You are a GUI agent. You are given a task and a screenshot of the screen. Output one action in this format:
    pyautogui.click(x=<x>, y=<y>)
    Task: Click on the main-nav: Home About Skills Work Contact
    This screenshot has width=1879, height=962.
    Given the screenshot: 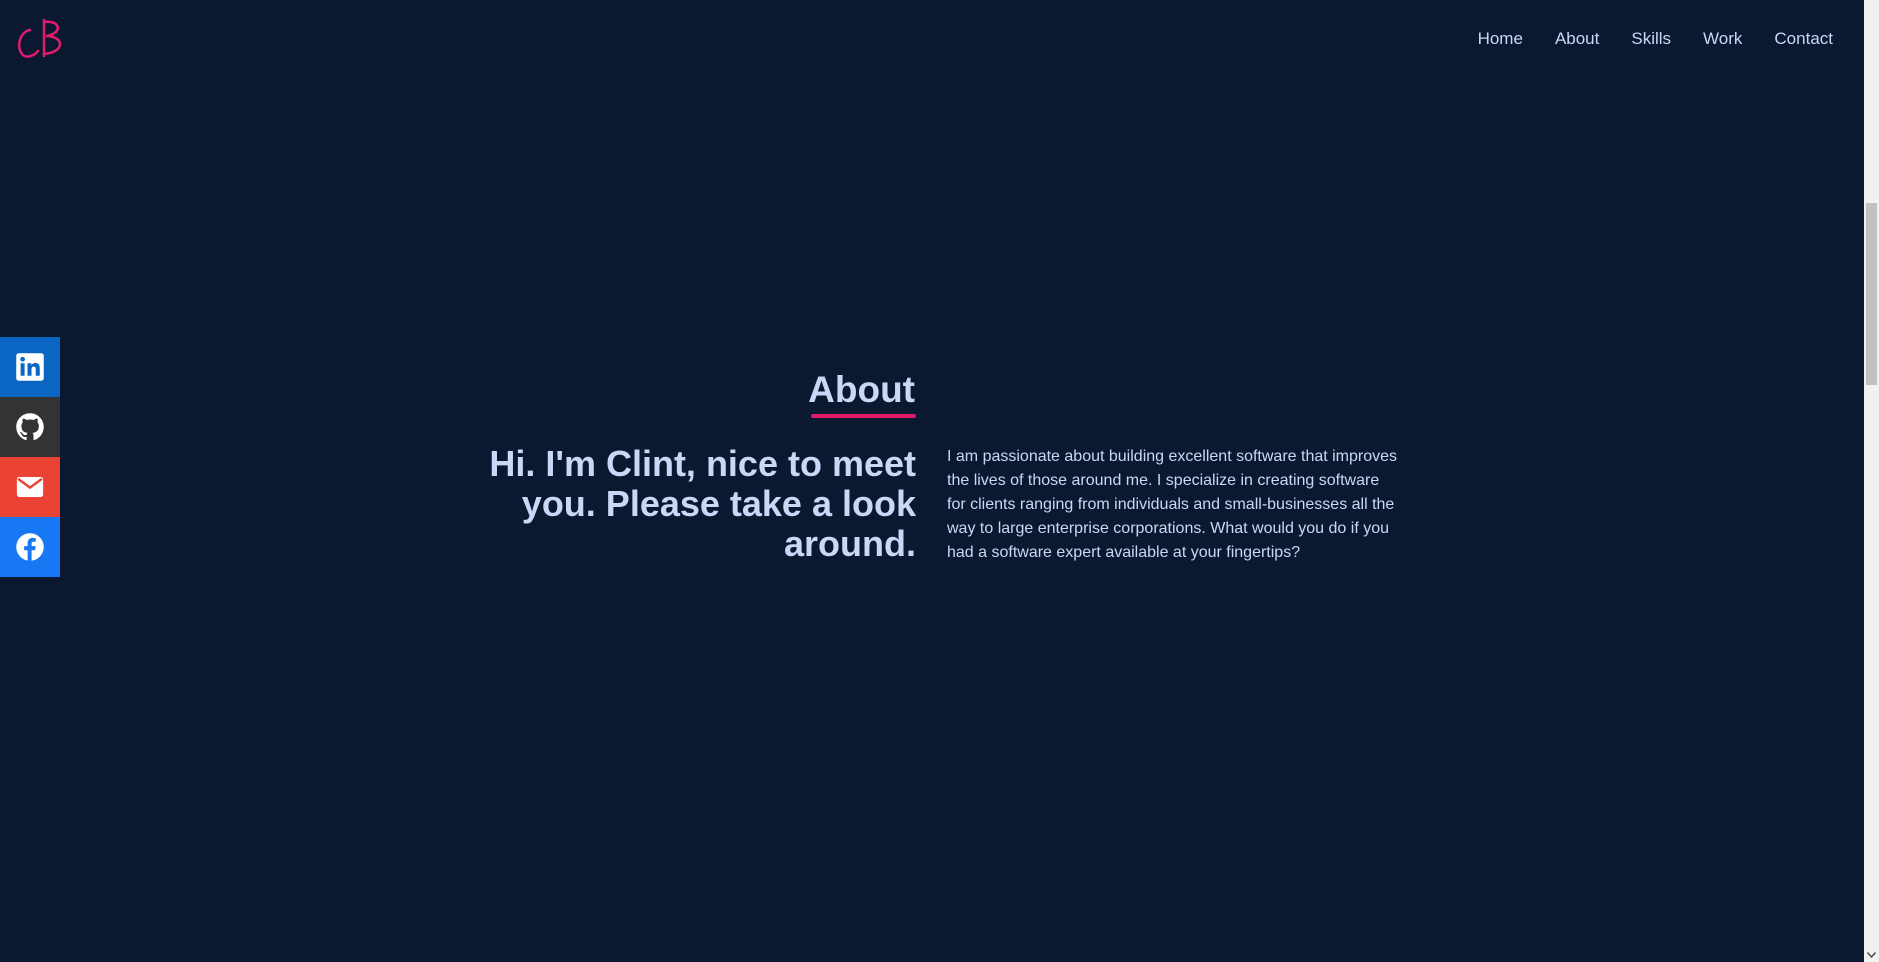 What is the action you would take?
    pyautogui.click(x=1639, y=39)
    